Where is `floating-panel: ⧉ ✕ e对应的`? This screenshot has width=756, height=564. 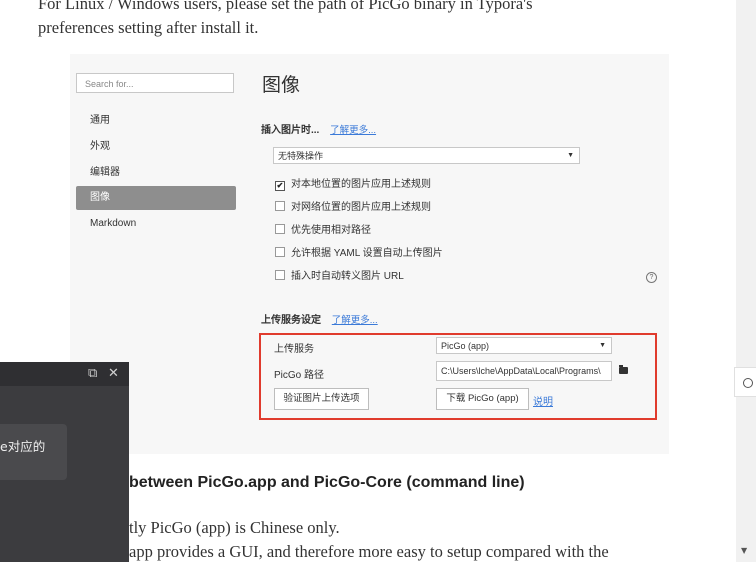
floating-panel: ⧉ ✕ e对应的 is located at coordinates (64, 462).